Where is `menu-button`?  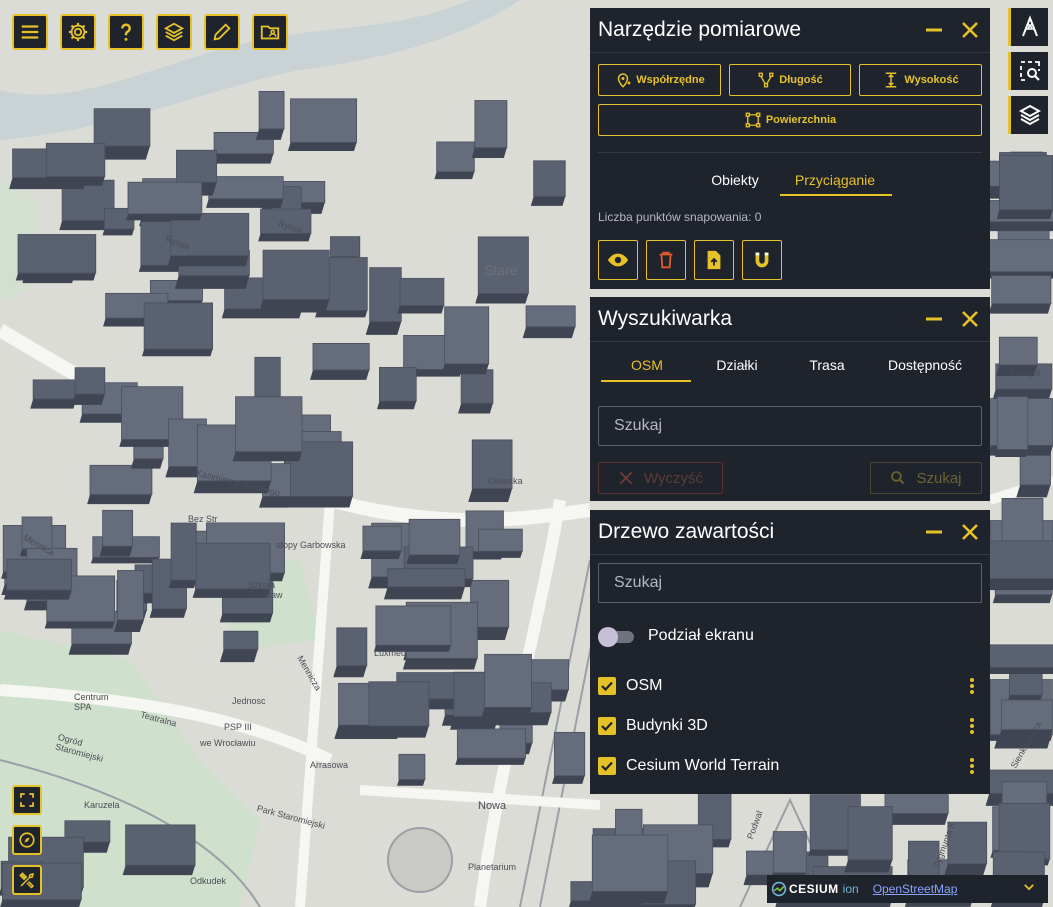
menu-button is located at coordinates (30, 32).